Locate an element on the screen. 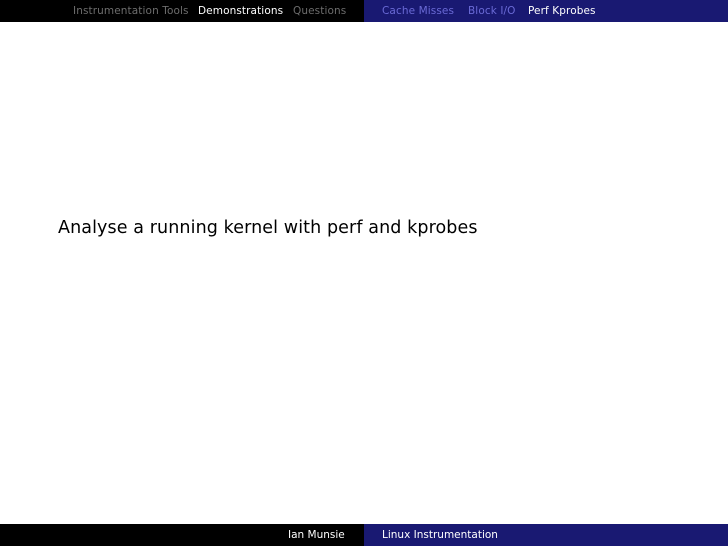 This screenshot has width=728, height=546. footer-title: Linux Instrumentation is located at coordinates (440, 535).